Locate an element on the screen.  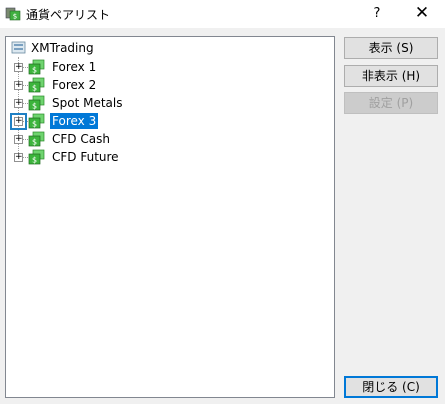
tree-item-label: Spot Metals is located at coordinates (87, 103).